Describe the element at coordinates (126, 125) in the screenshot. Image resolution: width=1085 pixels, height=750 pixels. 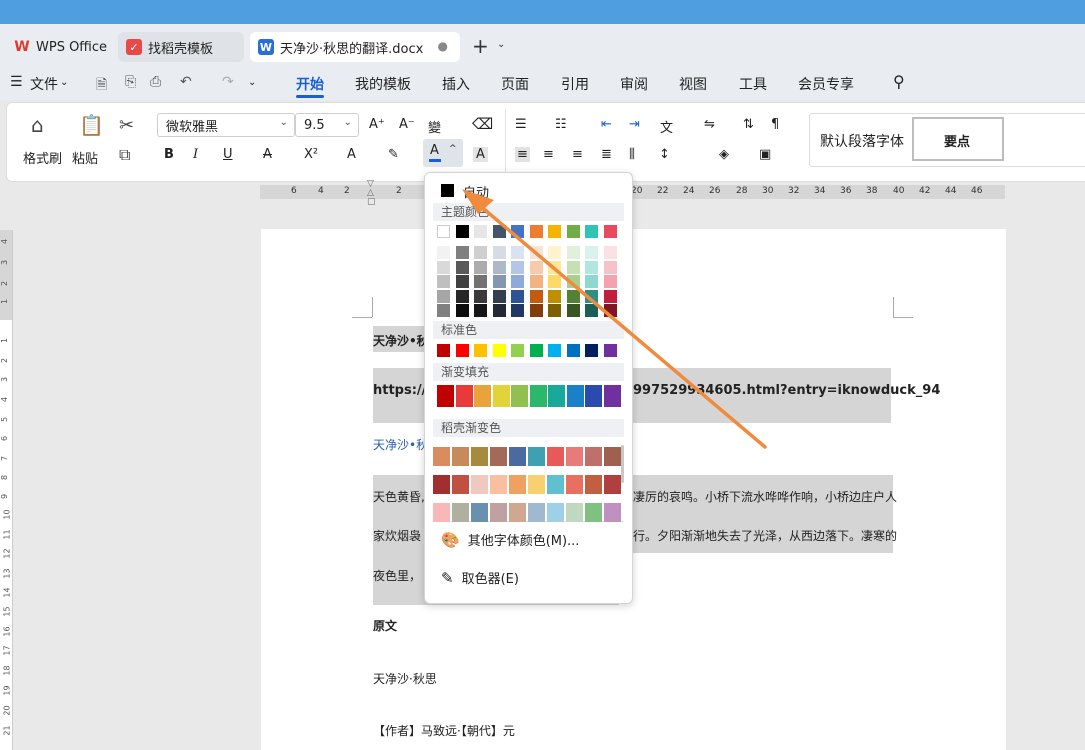
I see `cut-icon: ✂` at that location.